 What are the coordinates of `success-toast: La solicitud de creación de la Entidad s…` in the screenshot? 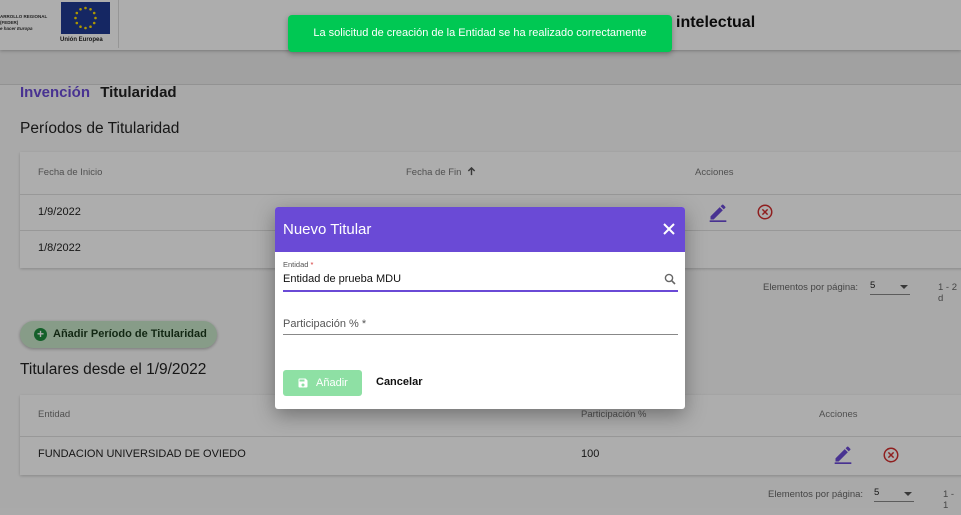 It's located at (480, 33).